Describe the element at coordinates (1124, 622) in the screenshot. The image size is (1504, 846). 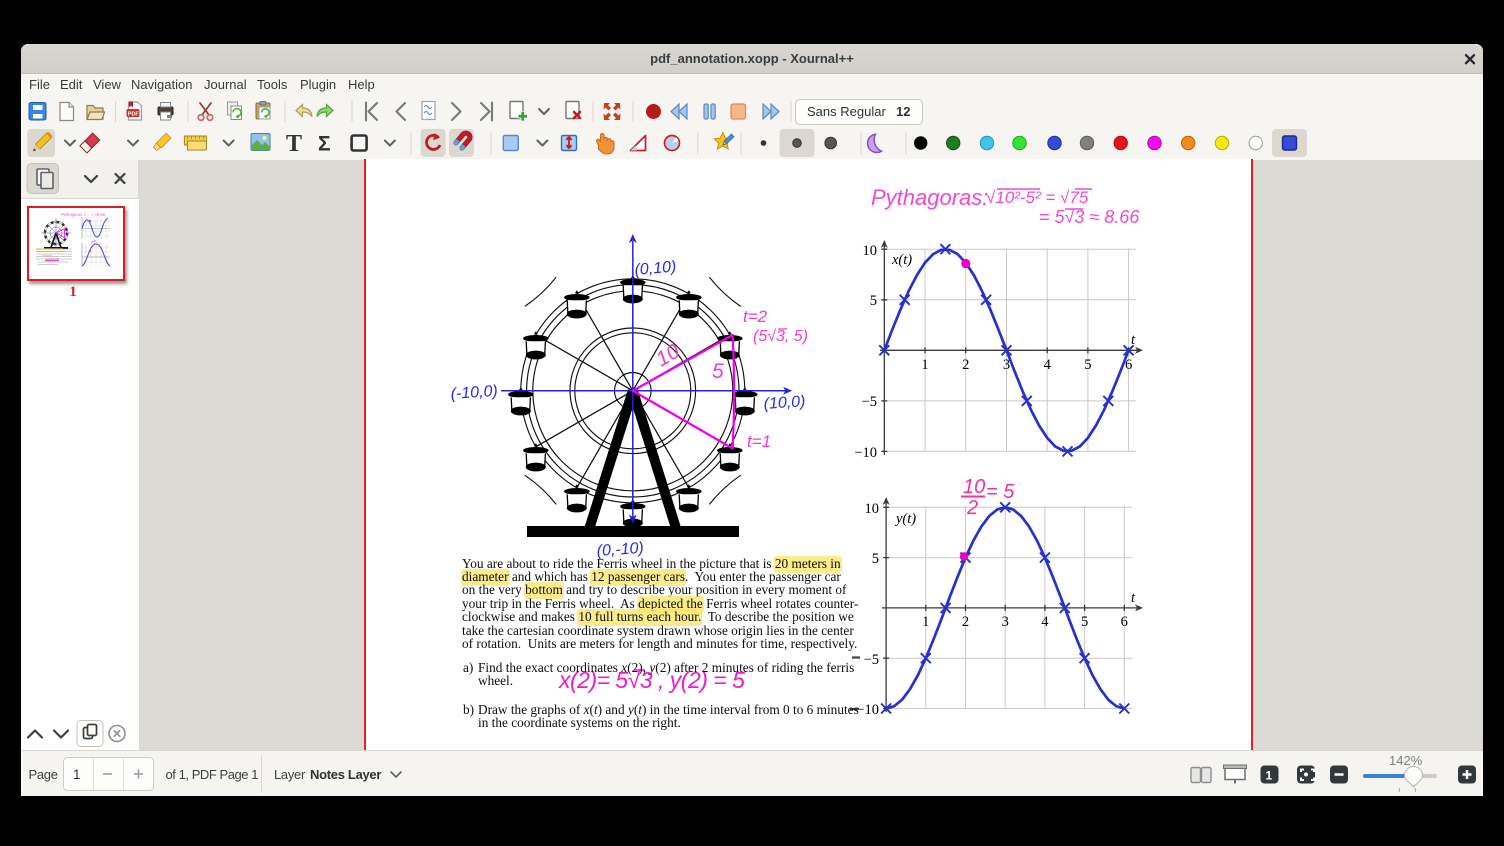
I see `svg-text: 6` at that location.